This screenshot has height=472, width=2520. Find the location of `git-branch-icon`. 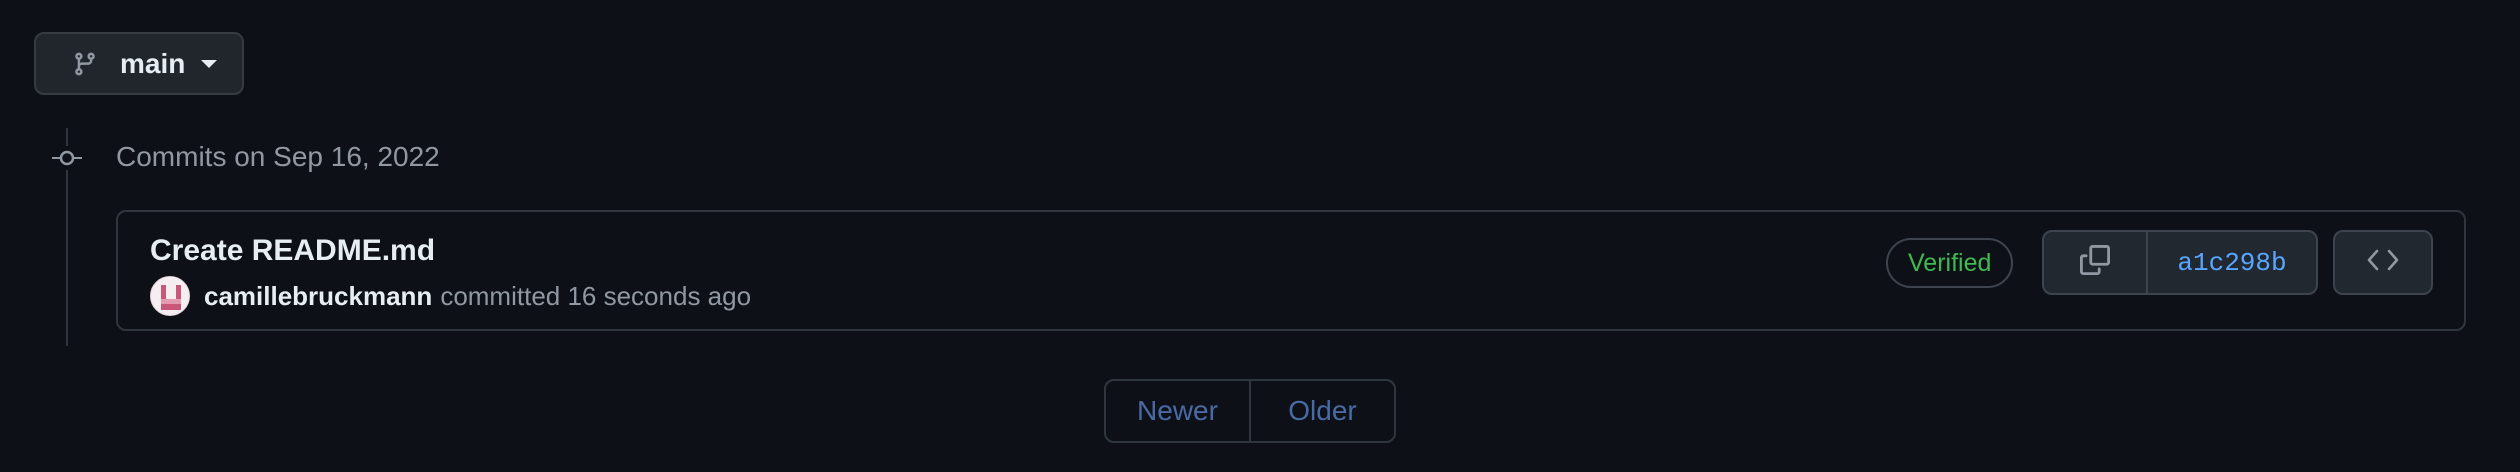

git-branch-icon is located at coordinates (85, 64).